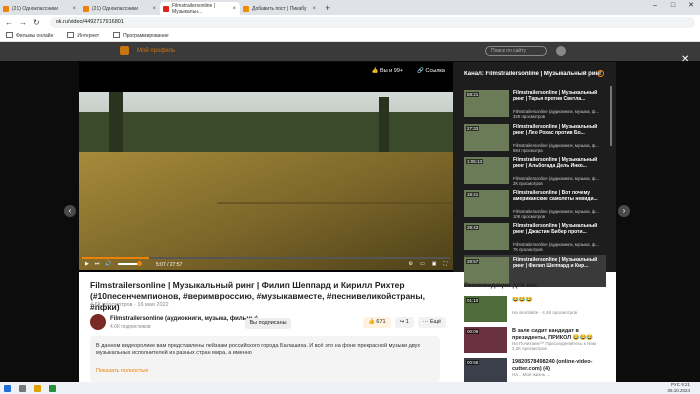 This screenshot has width=700, height=394. I want to click on progress-bar, so click(266, 258).